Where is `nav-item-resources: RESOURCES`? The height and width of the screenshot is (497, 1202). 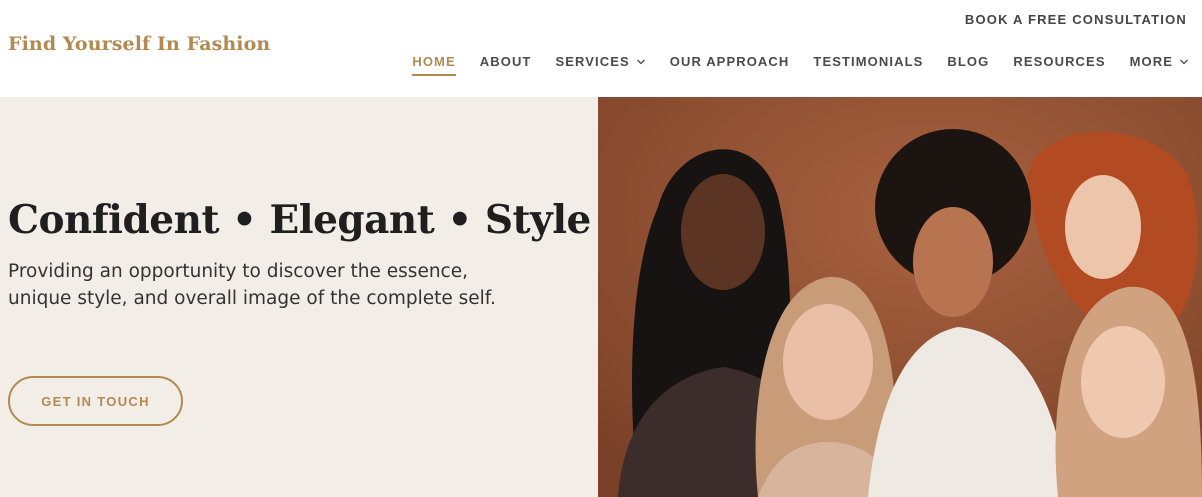 nav-item-resources: RESOURCES is located at coordinates (1059, 65).